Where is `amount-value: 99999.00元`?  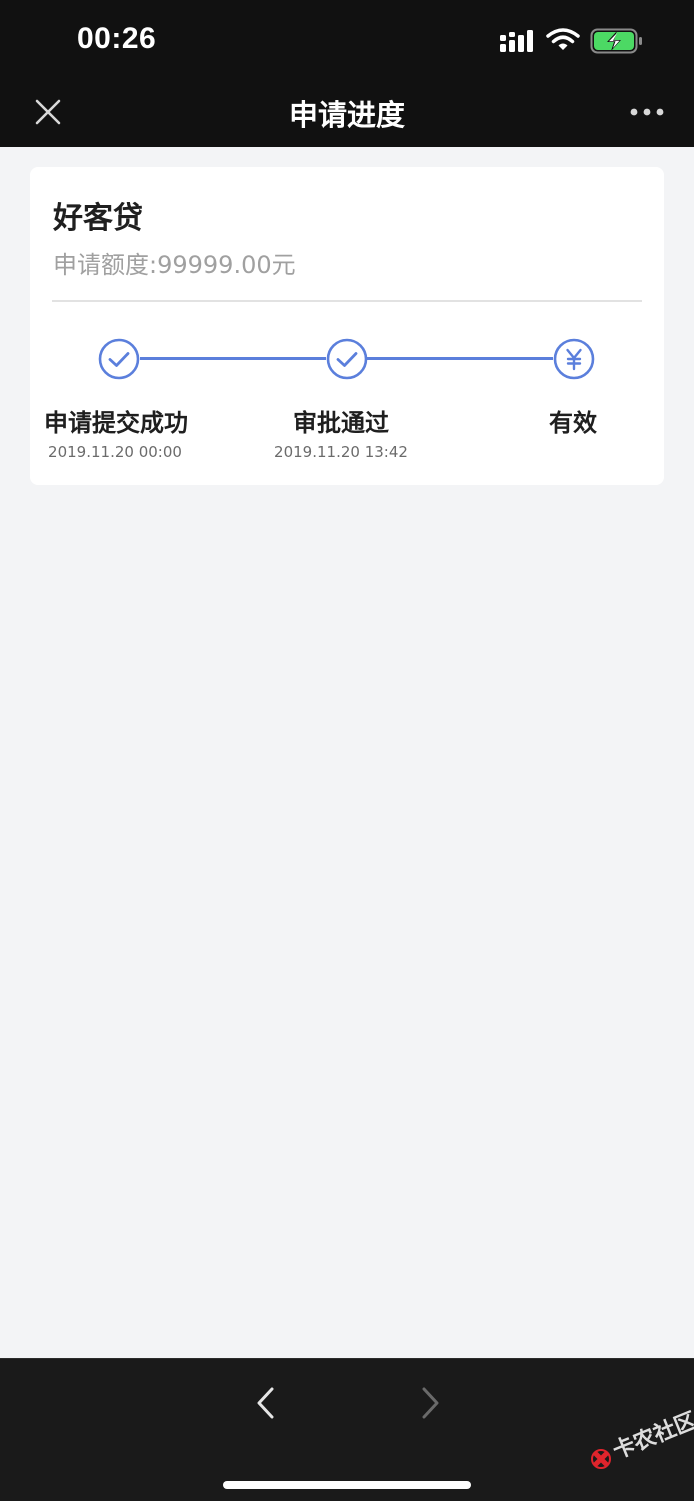 amount-value: 99999.00元 is located at coordinates (226, 265).